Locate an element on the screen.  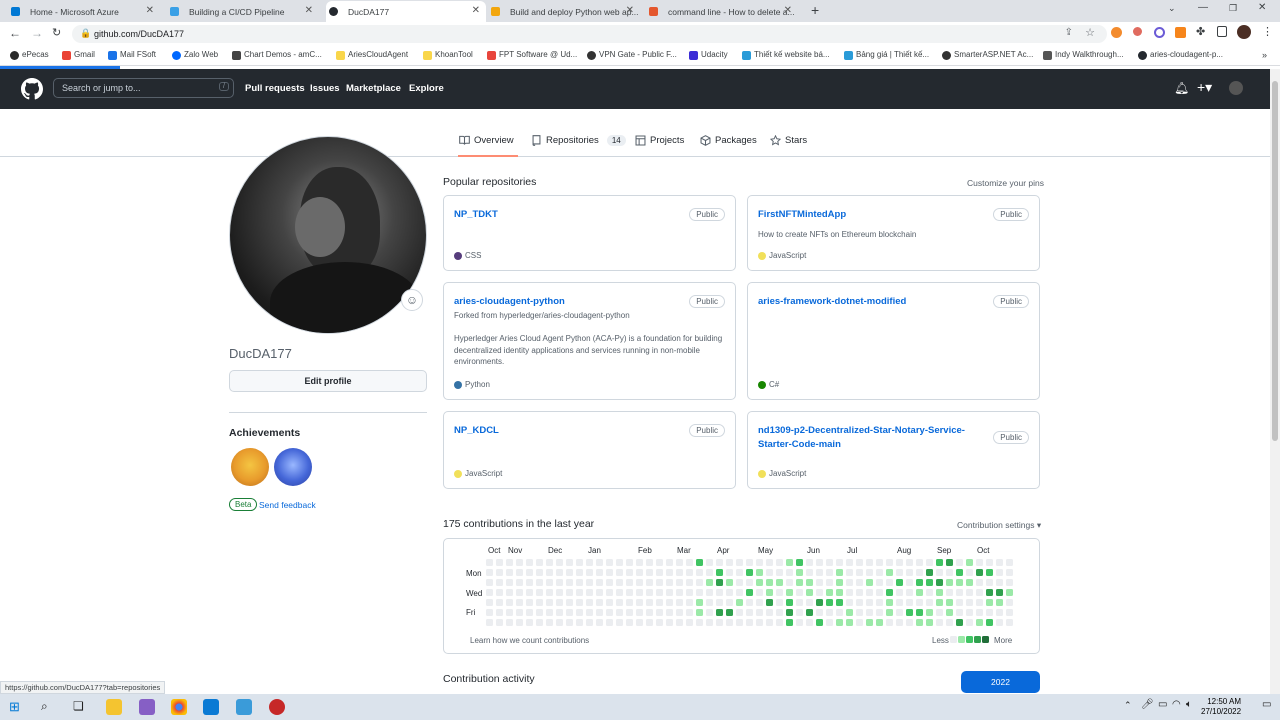
app-icon is located at coordinates (277, 707).